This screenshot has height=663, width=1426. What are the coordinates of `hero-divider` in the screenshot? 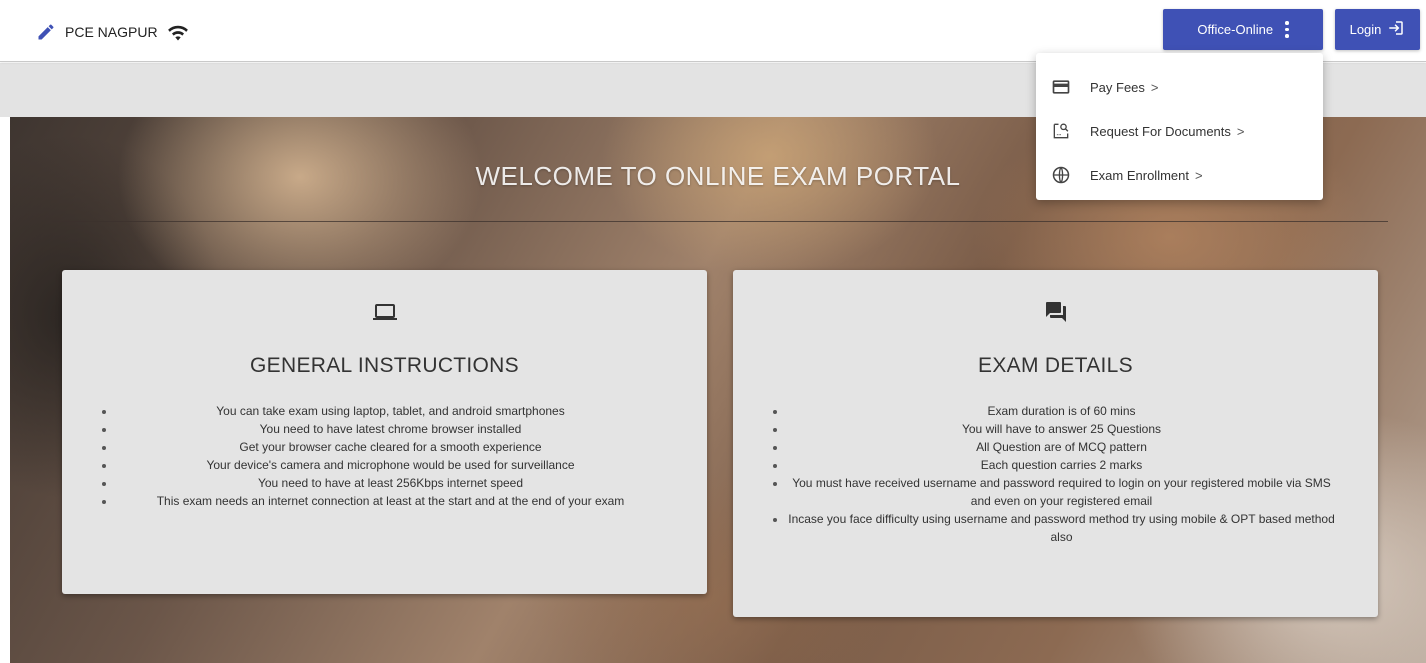 It's located at (720, 221).